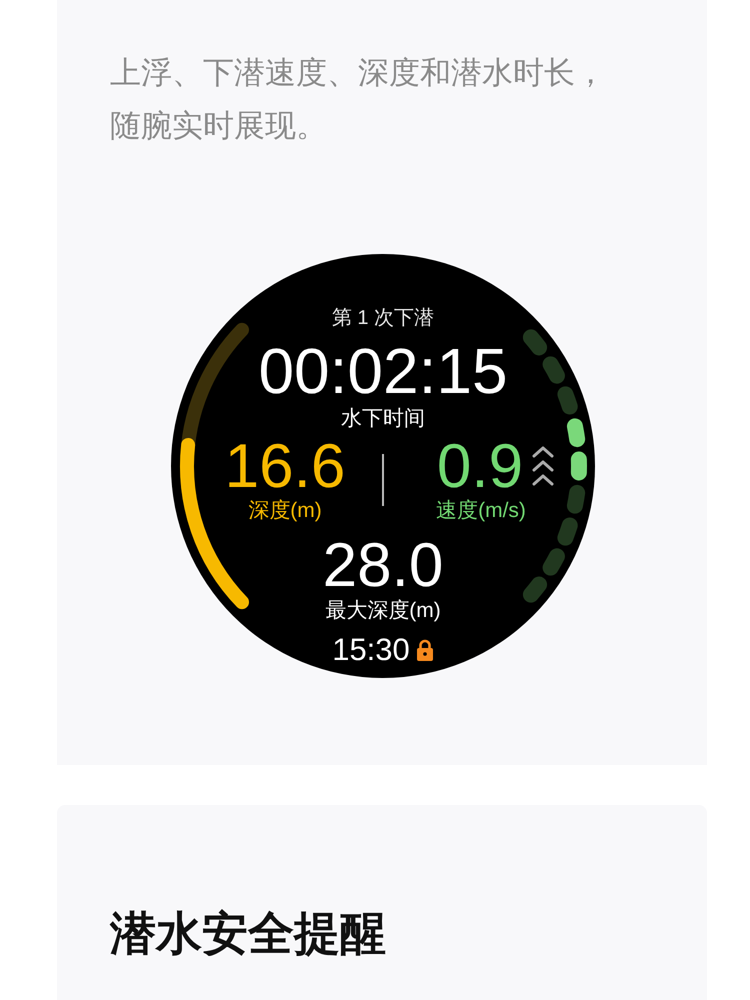  Describe the element at coordinates (248, 933) in the screenshot. I see `section-title: 潜水安全提醒` at that location.